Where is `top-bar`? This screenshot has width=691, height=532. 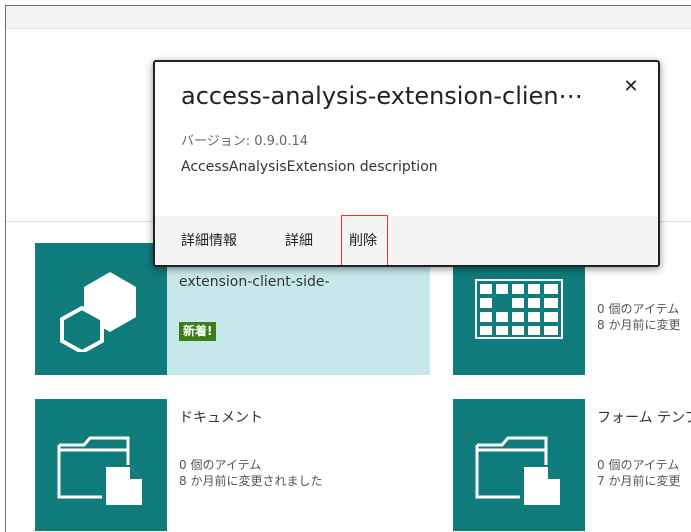
top-bar is located at coordinates (348, 17).